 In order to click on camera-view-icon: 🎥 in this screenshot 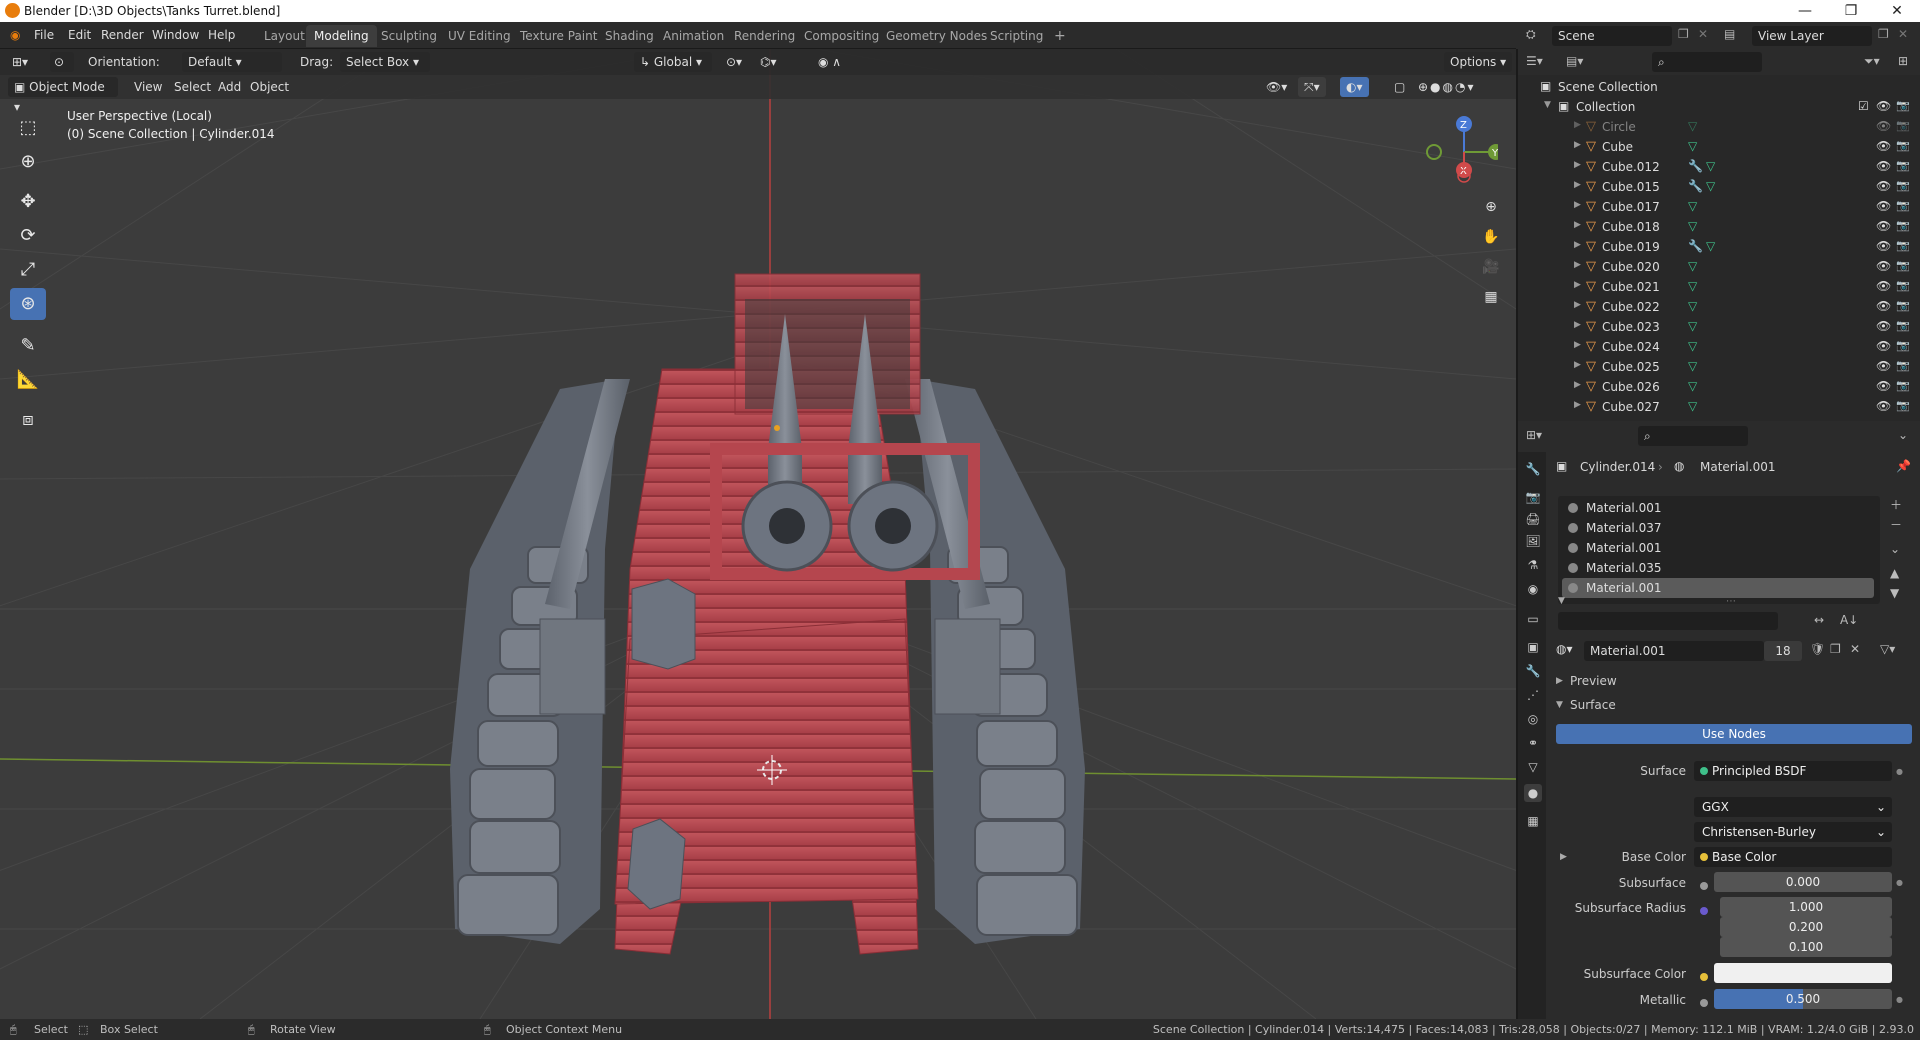, I will do `click(1491, 267)`.